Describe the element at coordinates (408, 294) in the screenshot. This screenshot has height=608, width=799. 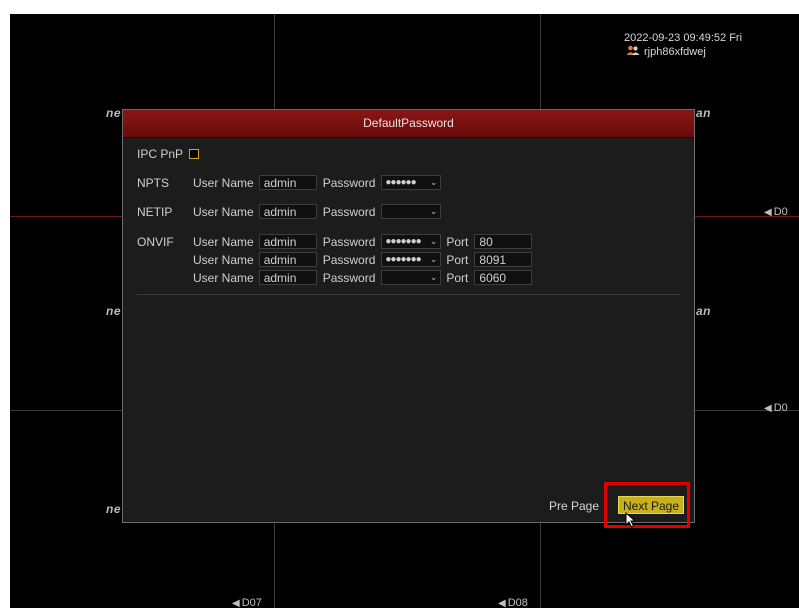
I see `section-divider` at that location.